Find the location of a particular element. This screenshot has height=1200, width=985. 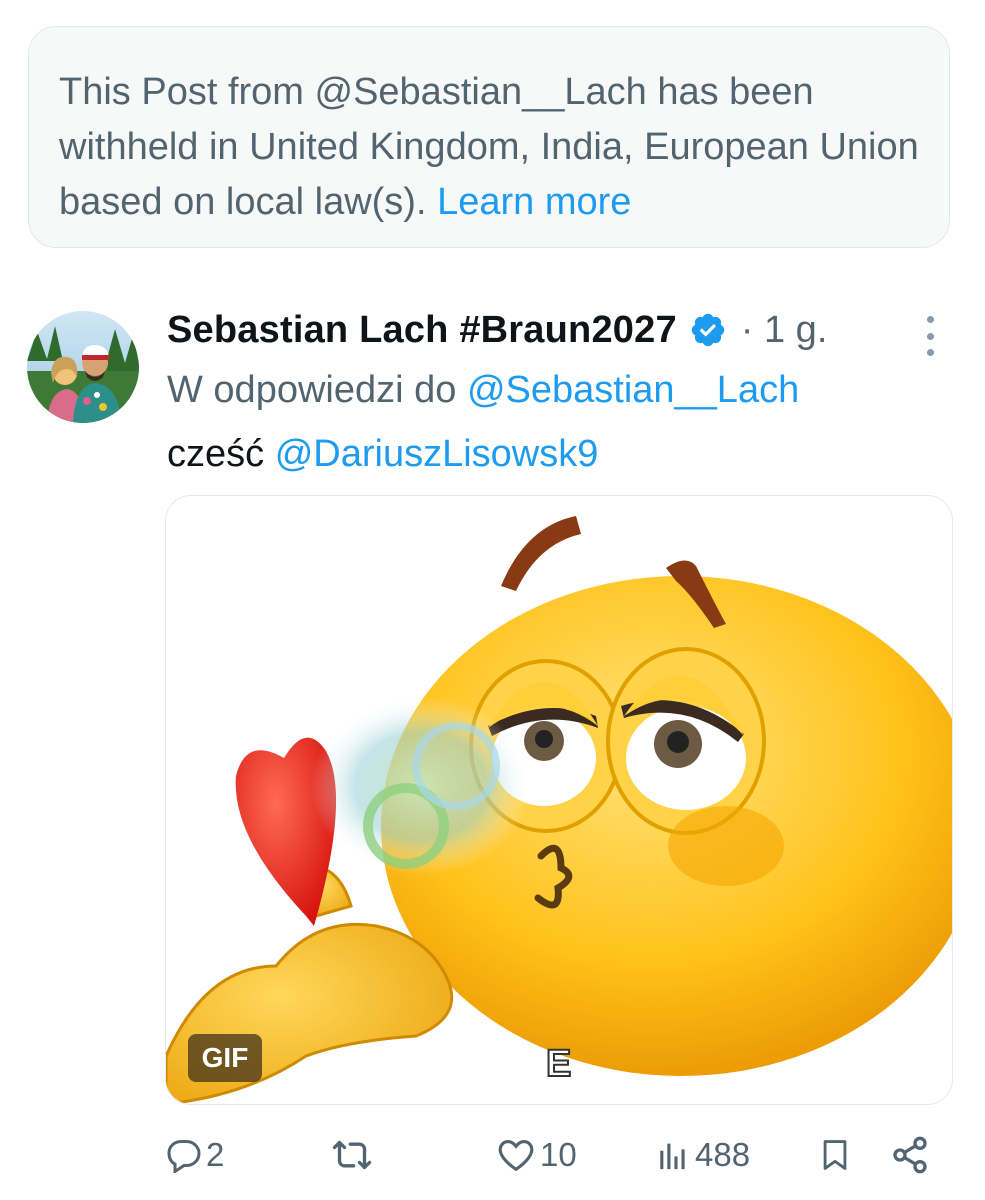

retweet-icon is located at coordinates (352, 1155).